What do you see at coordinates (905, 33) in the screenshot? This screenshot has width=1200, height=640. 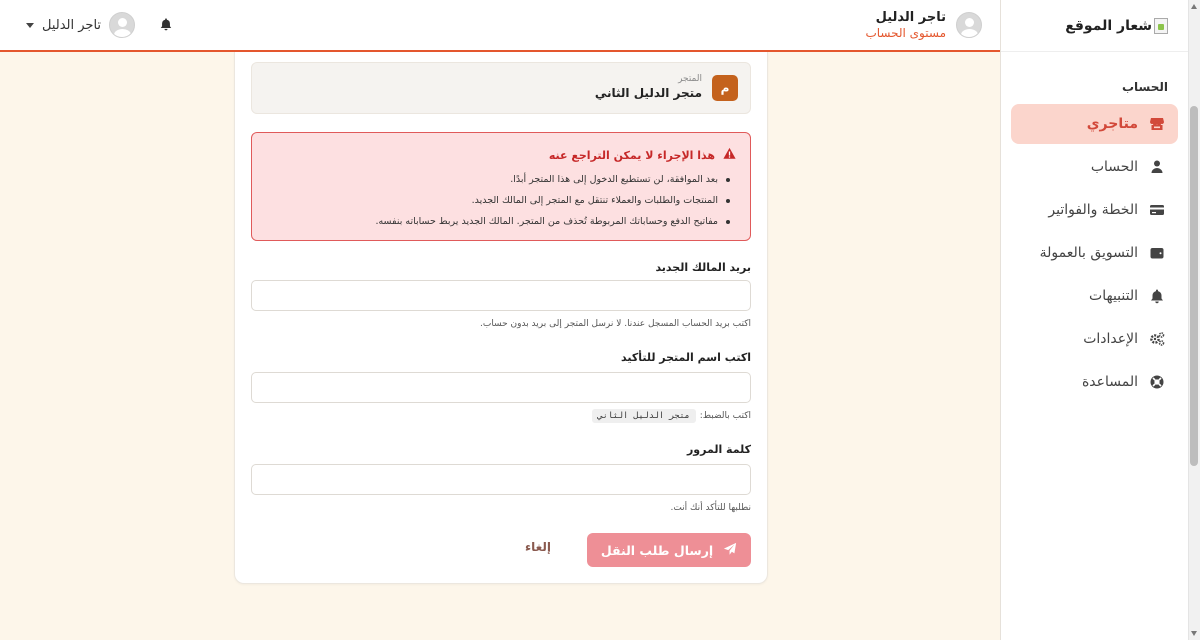 I see `account-level-link: مستوى الحساب` at bounding box center [905, 33].